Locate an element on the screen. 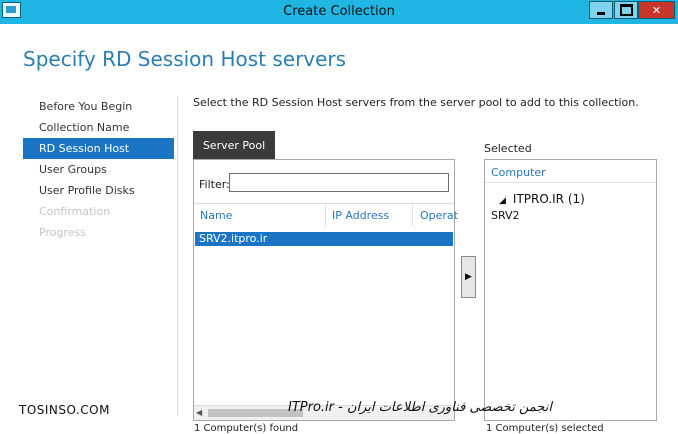 The width and height of the screenshot is (678, 434). column-header-computer: Computer is located at coordinates (518, 172).